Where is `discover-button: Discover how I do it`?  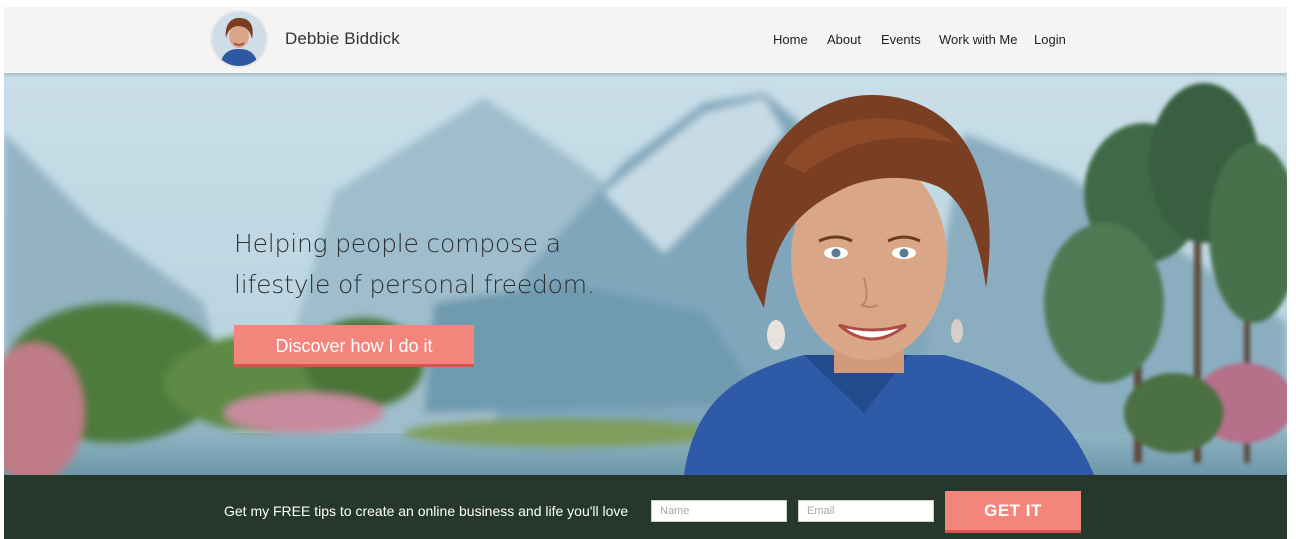
discover-button: Discover how I do it is located at coordinates (354, 346).